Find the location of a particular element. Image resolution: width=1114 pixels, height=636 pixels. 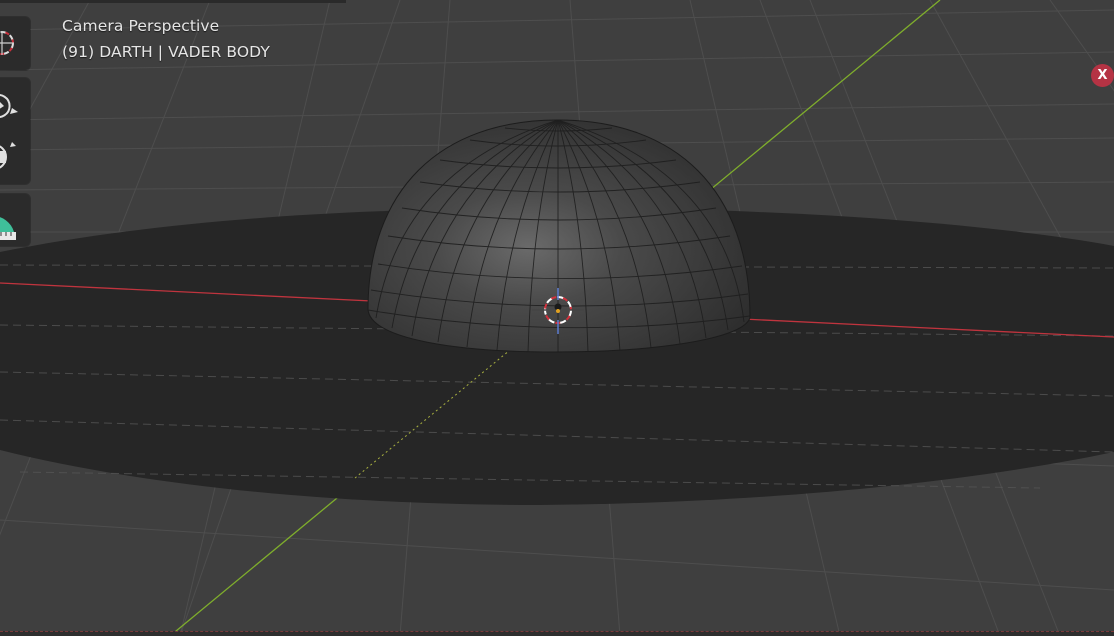

rotate-tool-button is located at coordinates (15, 103).